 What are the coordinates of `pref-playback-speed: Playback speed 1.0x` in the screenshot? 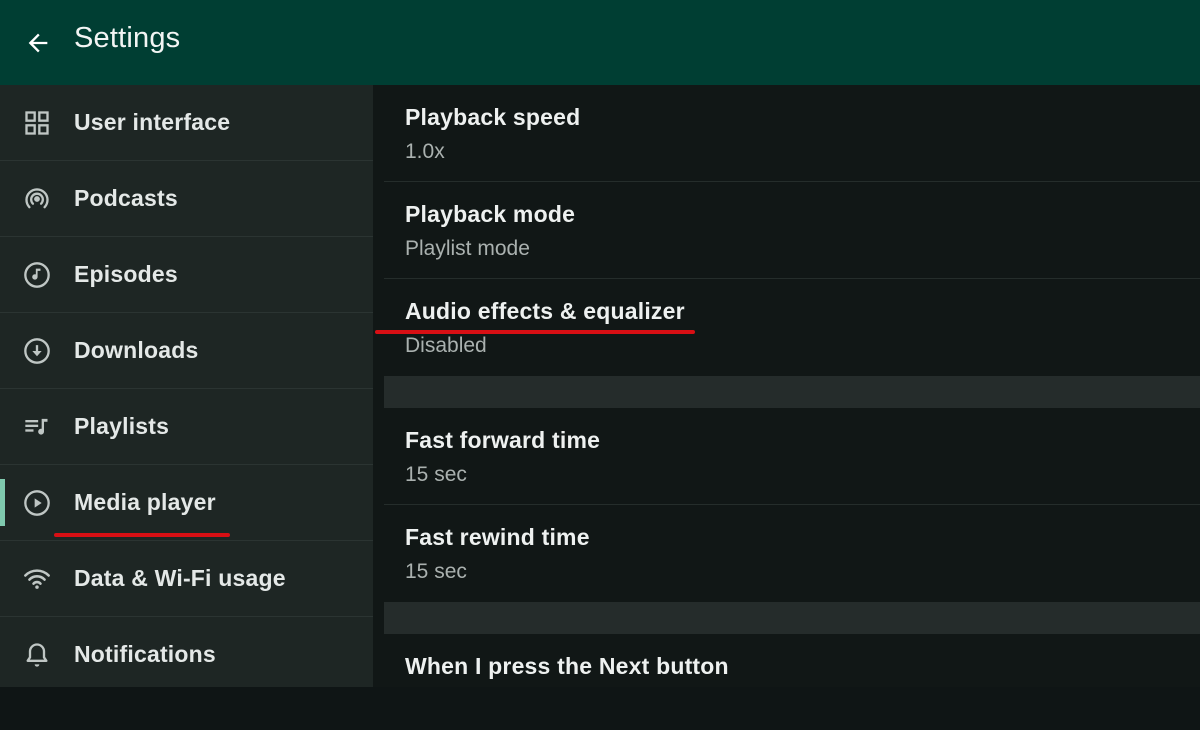 It's located at (792, 133).